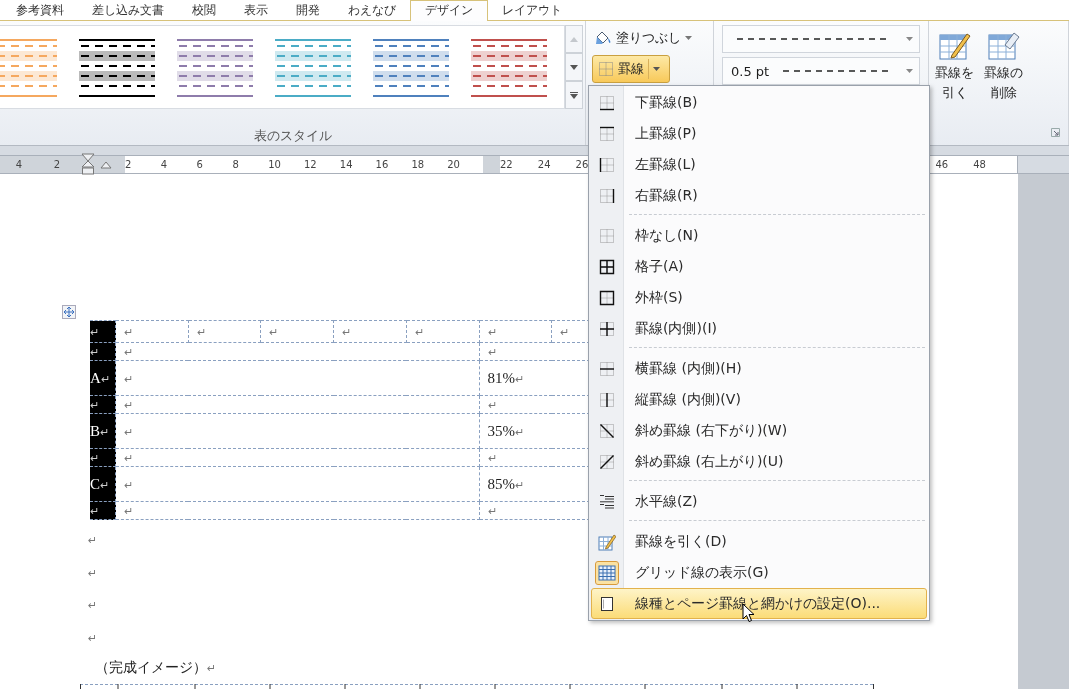  Describe the element at coordinates (821, 71) in the screenshot. I see `line-weight-dropdown: 0.5 pt` at that location.